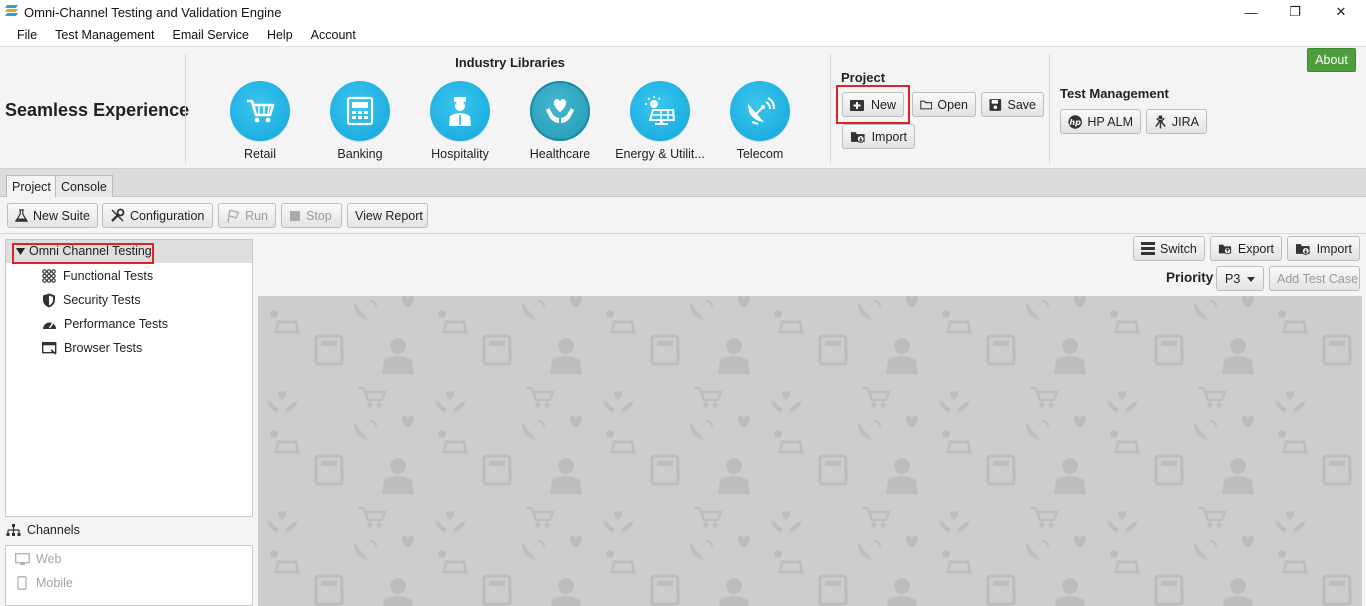 This screenshot has width=1366, height=606. Describe the element at coordinates (1169, 248) in the screenshot. I see `switch-button: Switch` at that location.